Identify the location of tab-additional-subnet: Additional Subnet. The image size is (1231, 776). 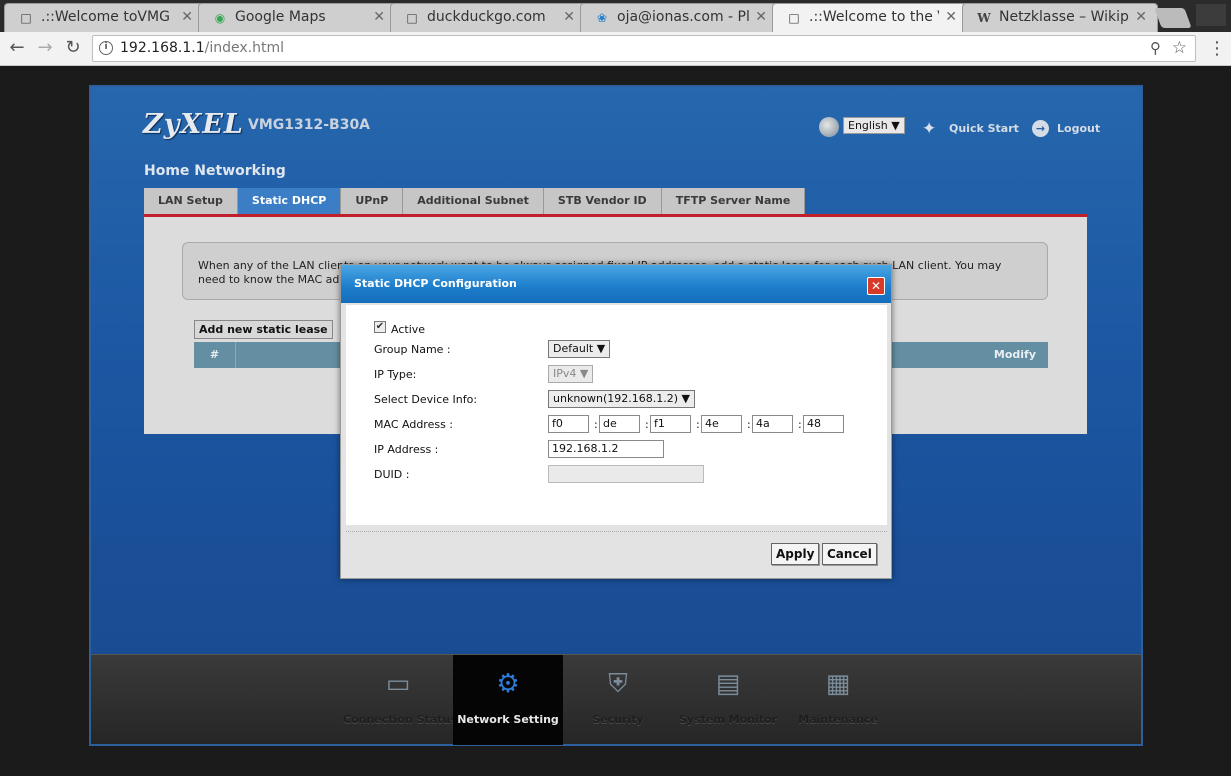
(473, 201).